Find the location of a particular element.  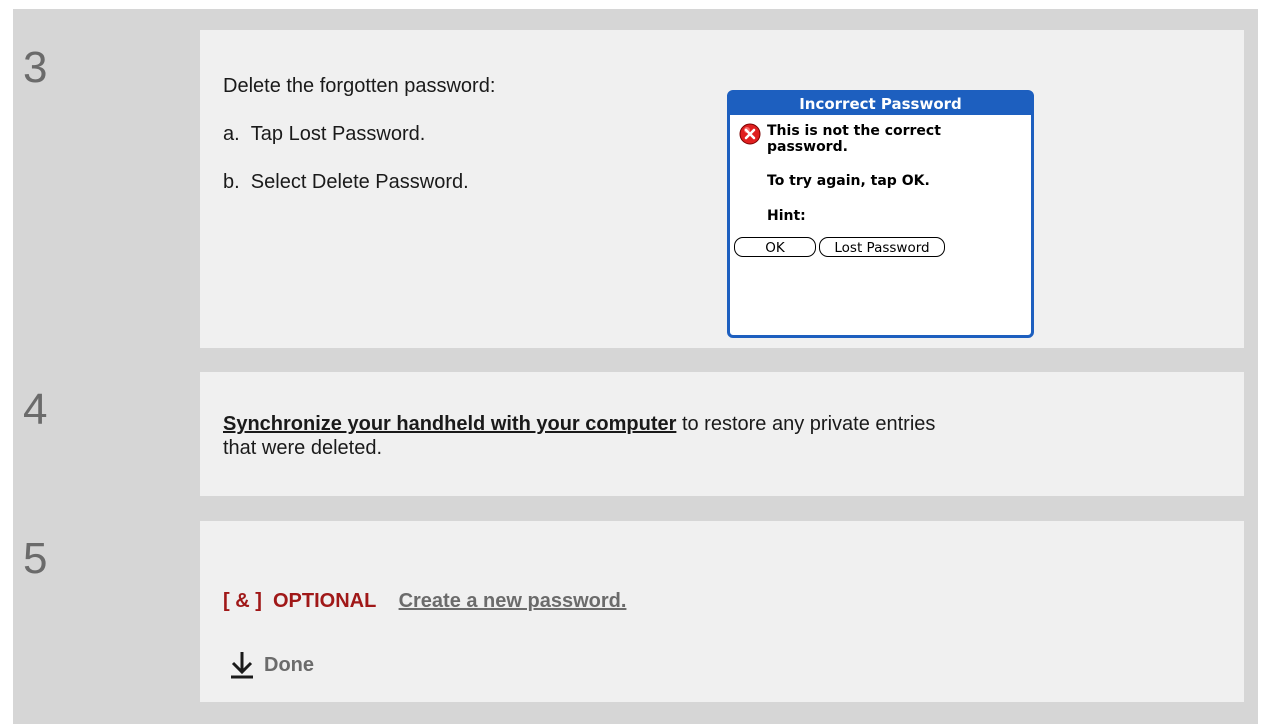

step-3-substep-b: b. Select Delete Password. is located at coordinates (346, 182).